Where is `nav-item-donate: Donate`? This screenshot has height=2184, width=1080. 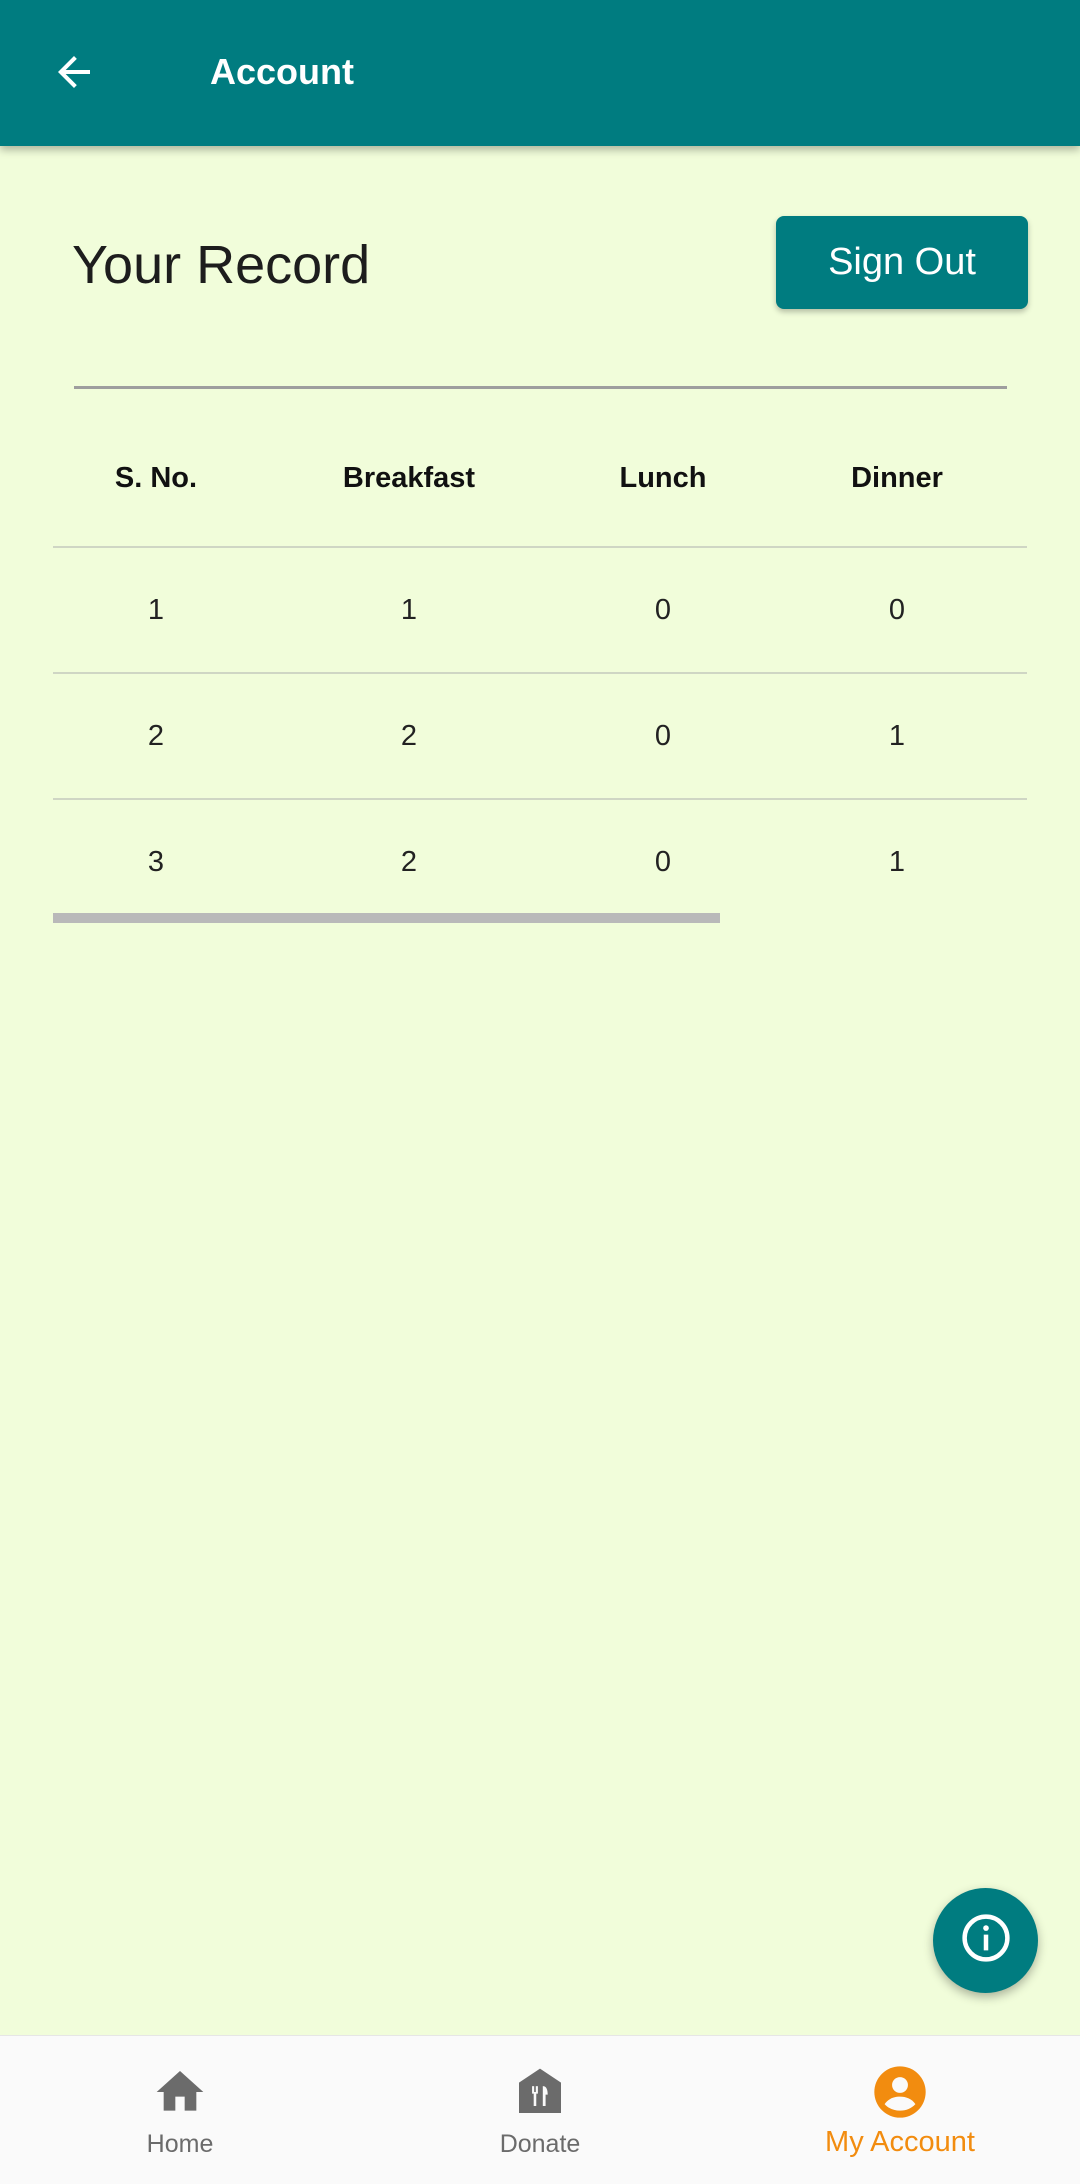
nav-item-donate: Donate is located at coordinates (540, 2110).